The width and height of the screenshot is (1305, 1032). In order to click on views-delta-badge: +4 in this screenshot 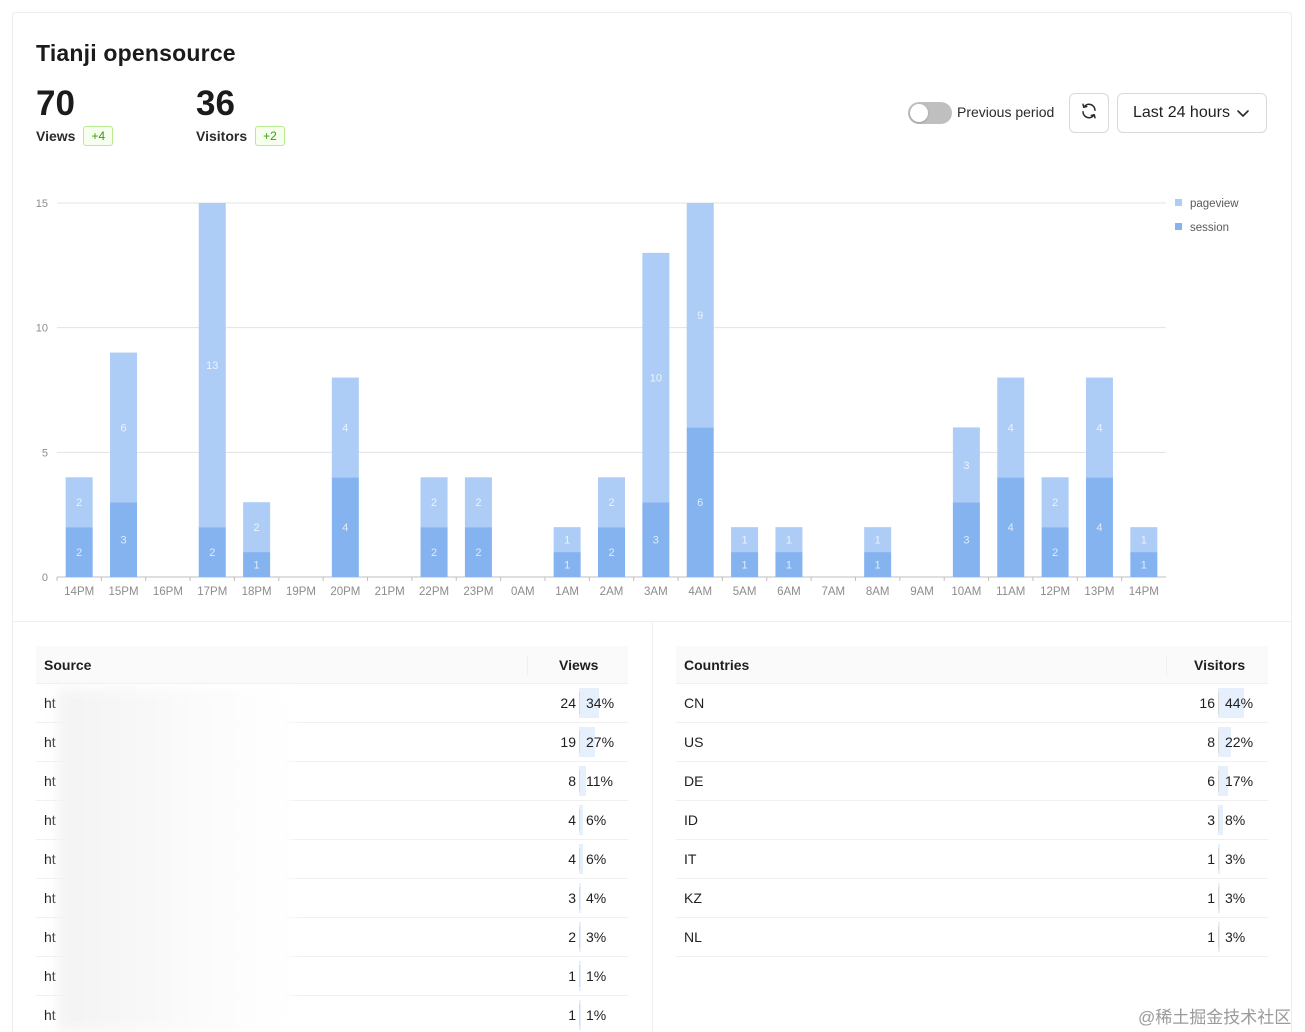, I will do `click(98, 136)`.